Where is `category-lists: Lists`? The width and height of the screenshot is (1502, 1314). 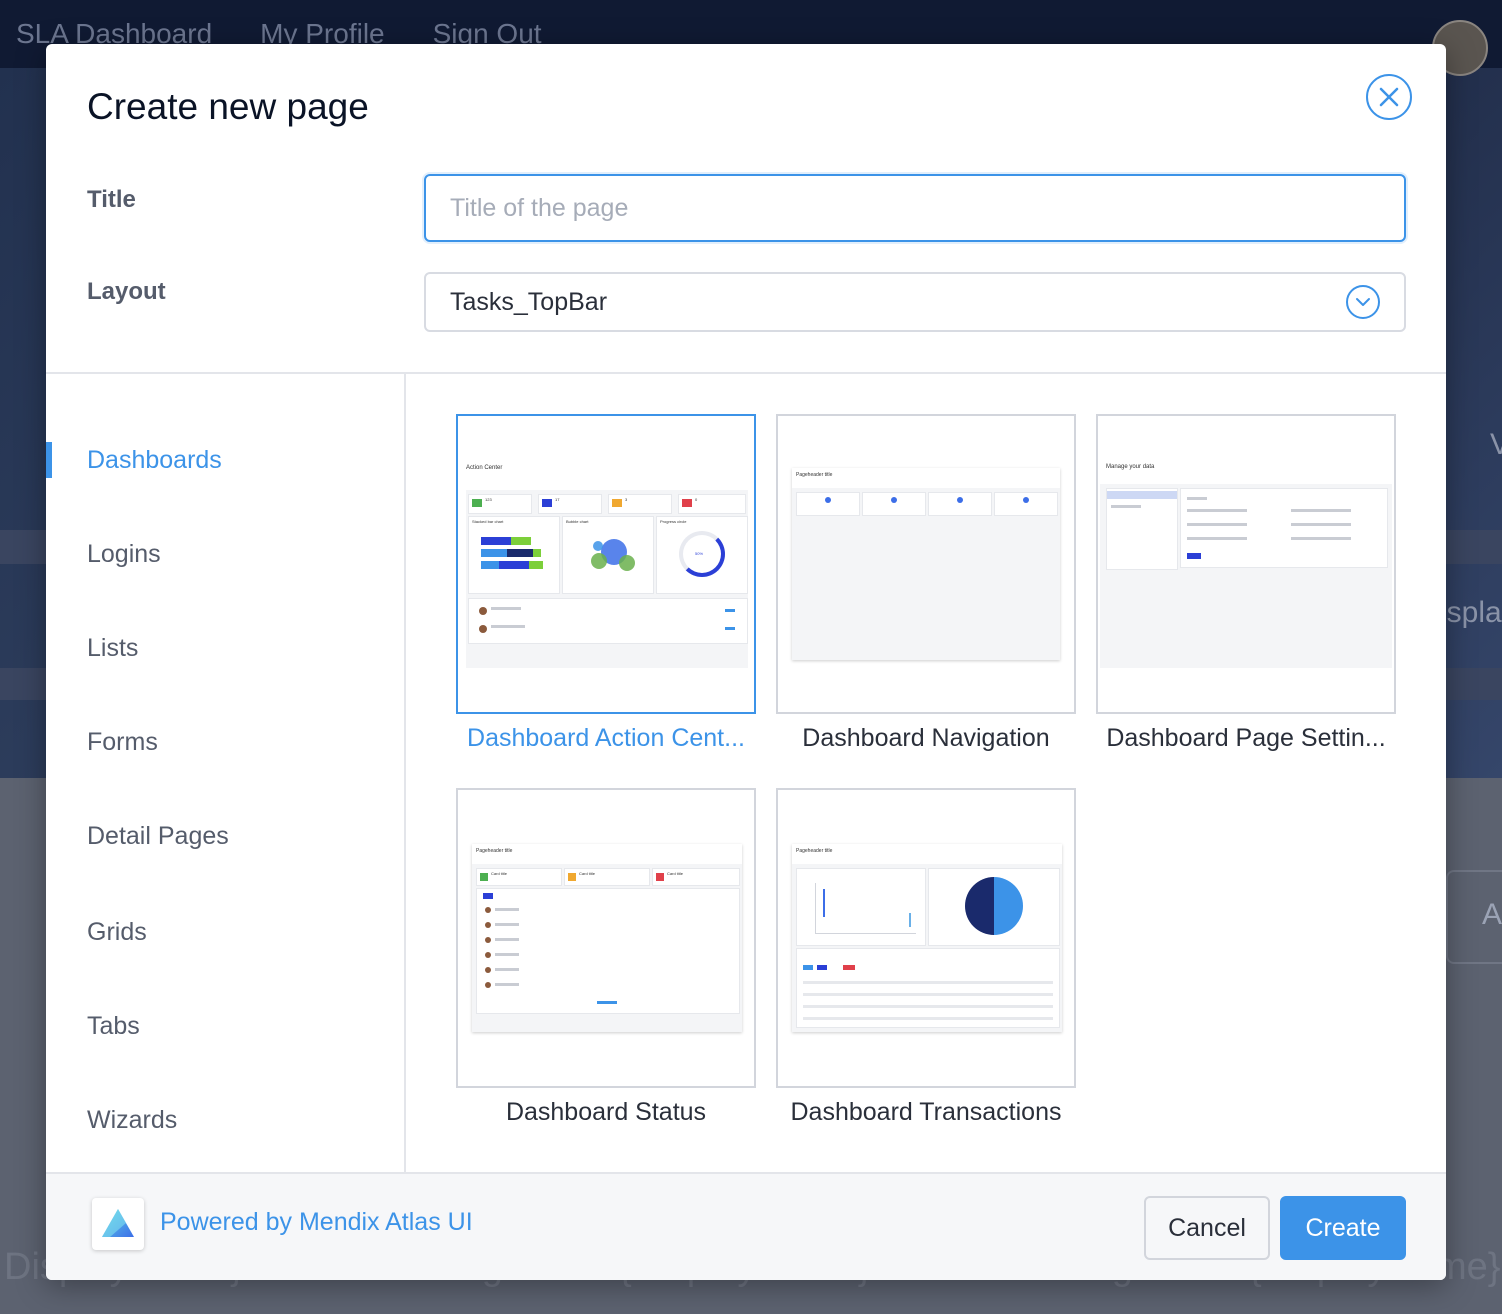
category-lists: Lists is located at coordinates (225, 648).